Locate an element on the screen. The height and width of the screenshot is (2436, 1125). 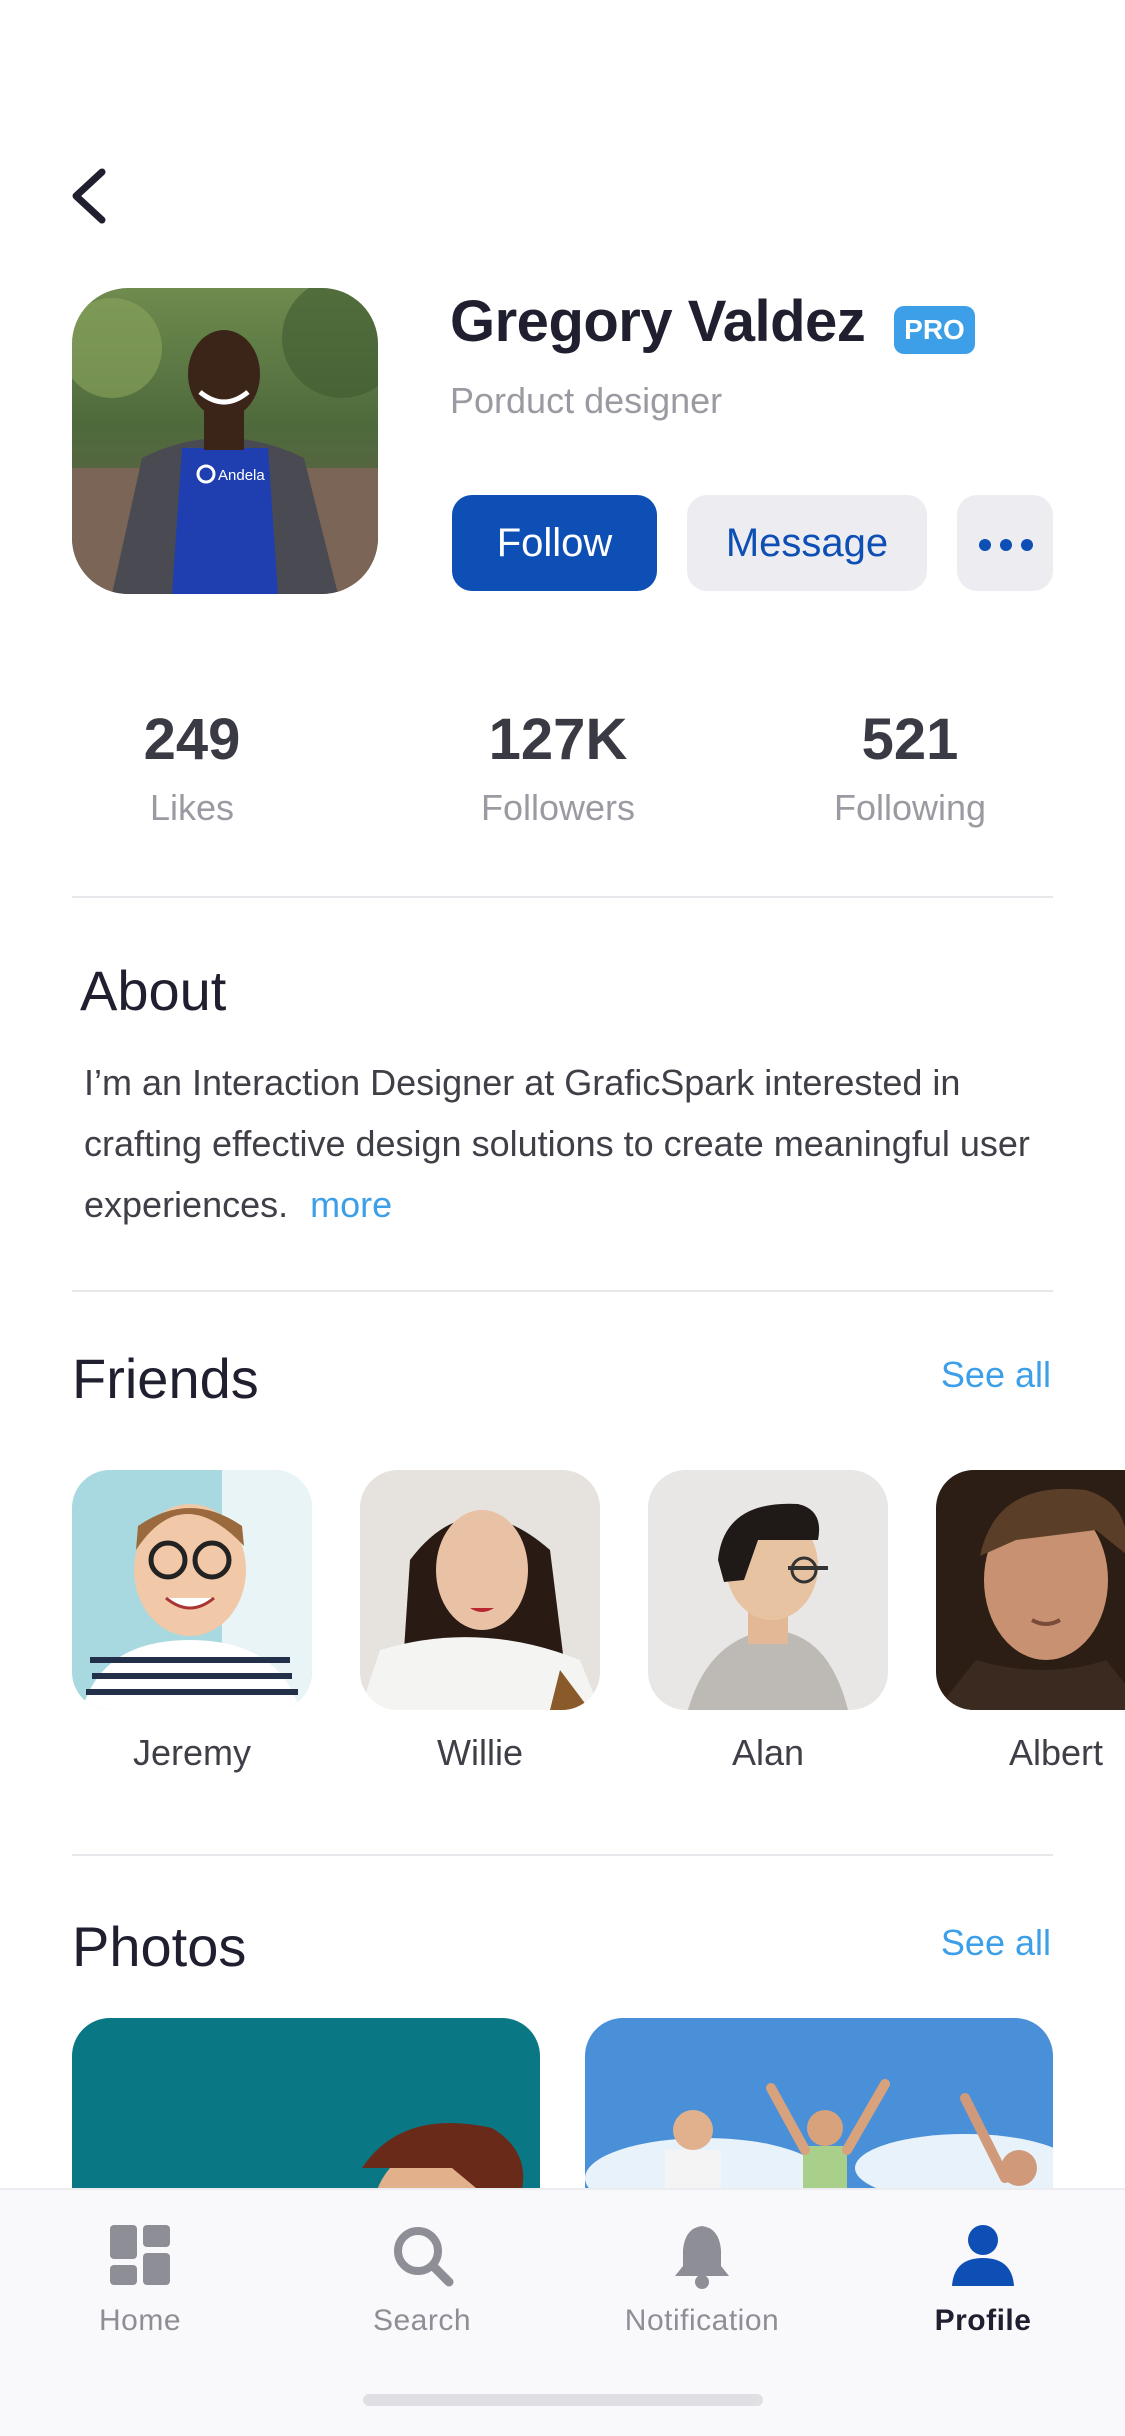
message-button: Message is located at coordinates (807, 543).